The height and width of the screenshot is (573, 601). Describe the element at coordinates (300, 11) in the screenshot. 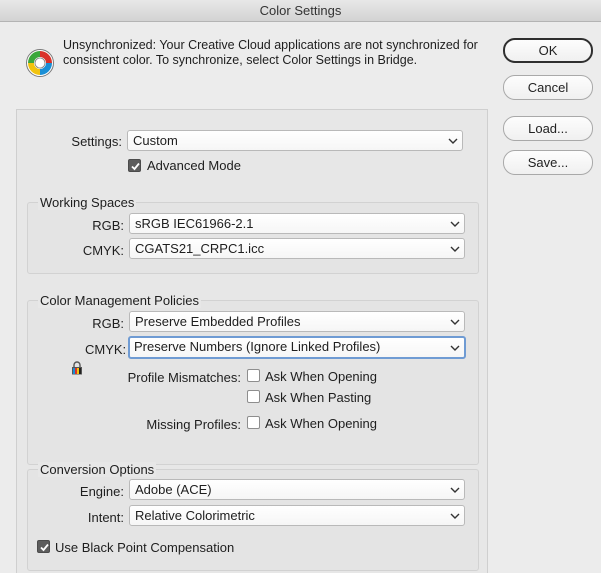

I see `window-title: Color Settings` at that location.